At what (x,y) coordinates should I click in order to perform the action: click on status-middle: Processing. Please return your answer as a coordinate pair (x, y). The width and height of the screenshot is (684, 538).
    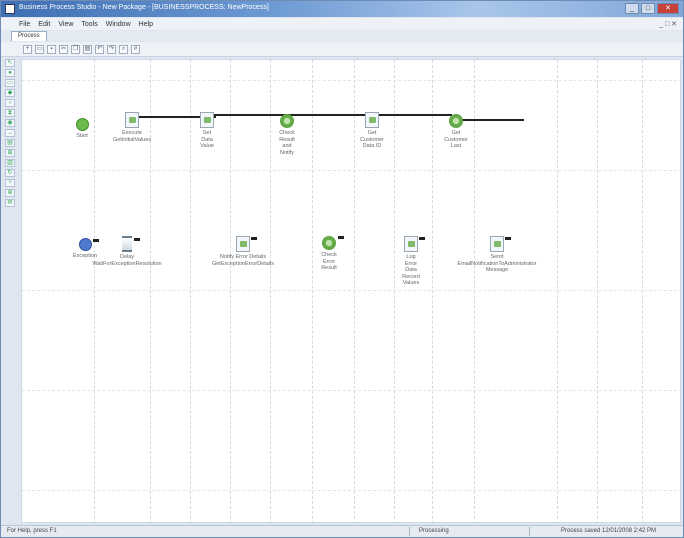
    Looking at the image, I should click on (434, 531).